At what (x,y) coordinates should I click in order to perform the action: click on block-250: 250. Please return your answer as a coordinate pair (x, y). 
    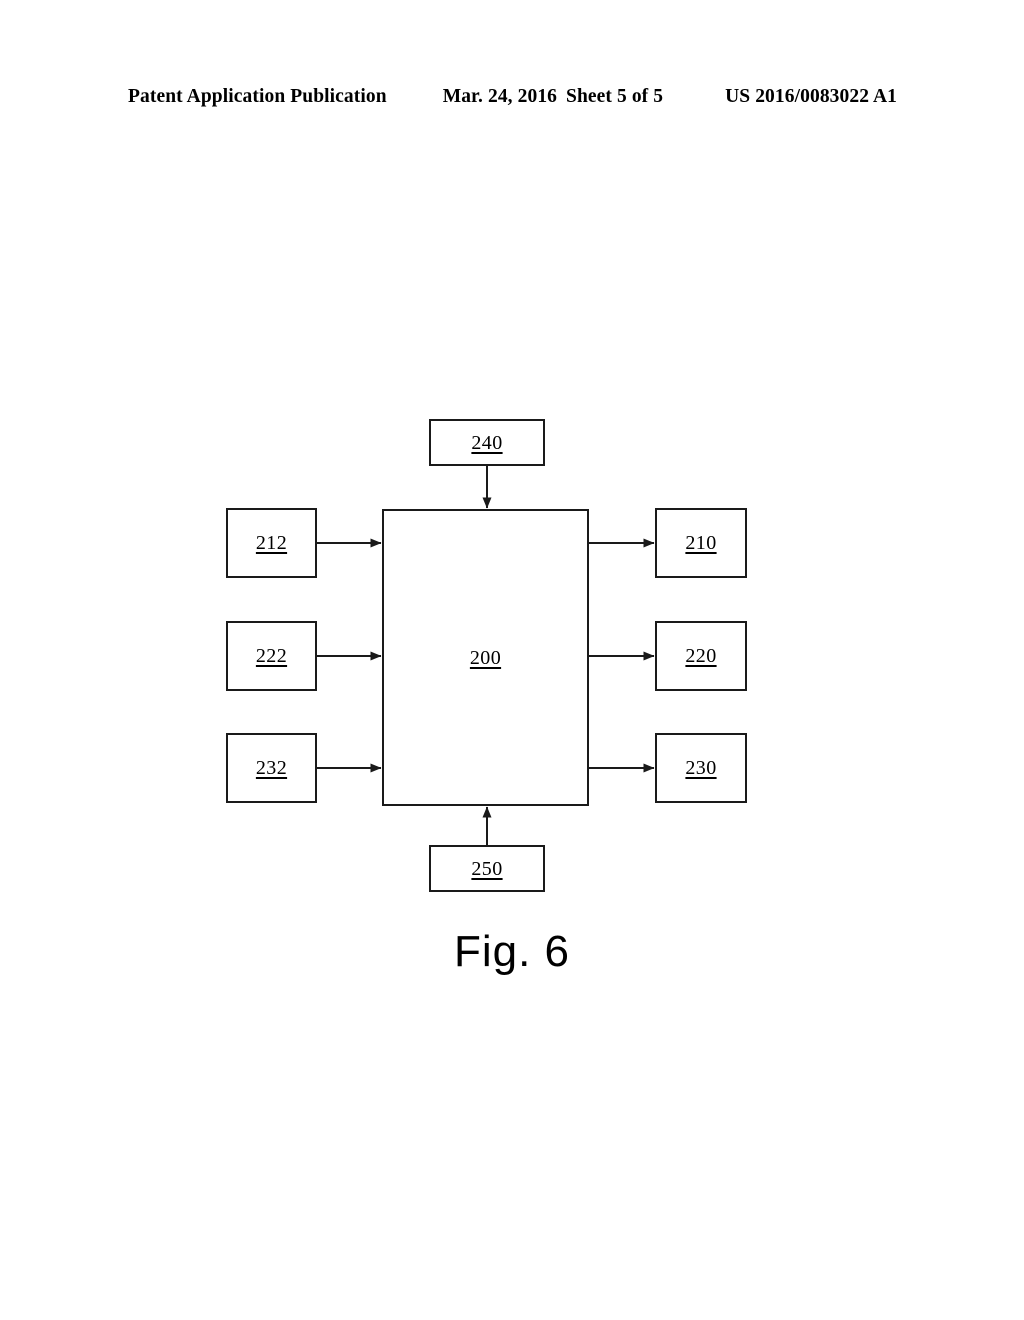
    Looking at the image, I should click on (487, 868).